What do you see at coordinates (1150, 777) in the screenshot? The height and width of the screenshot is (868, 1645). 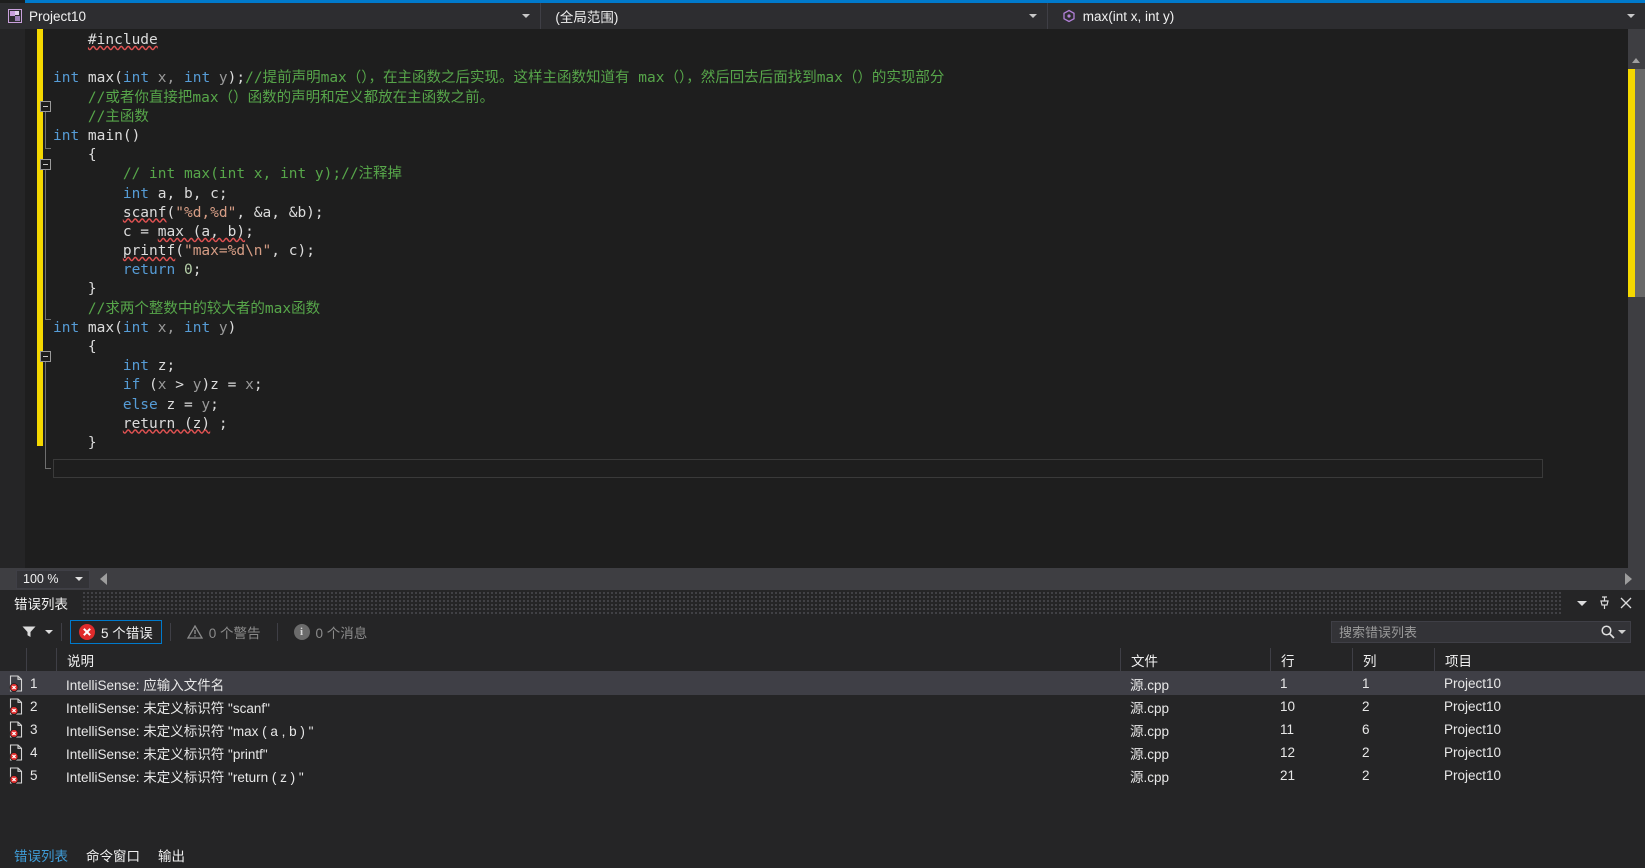 I see `row-file: 源.cpp` at bounding box center [1150, 777].